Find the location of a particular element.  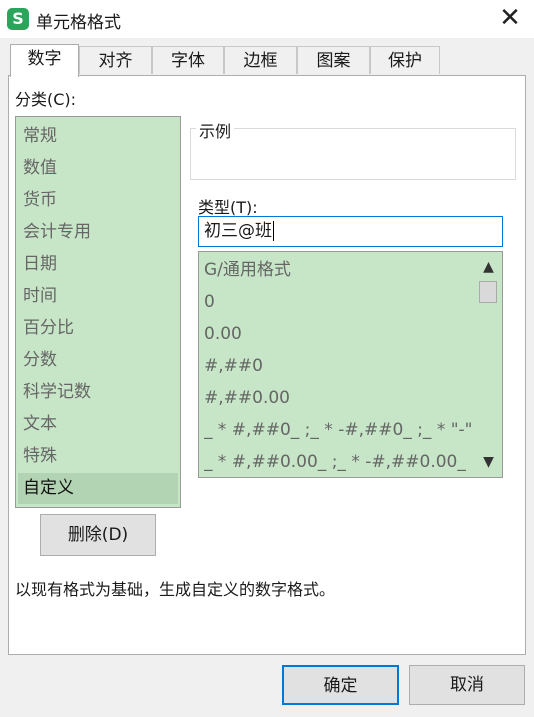

category-item: 时间 is located at coordinates (98, 296).